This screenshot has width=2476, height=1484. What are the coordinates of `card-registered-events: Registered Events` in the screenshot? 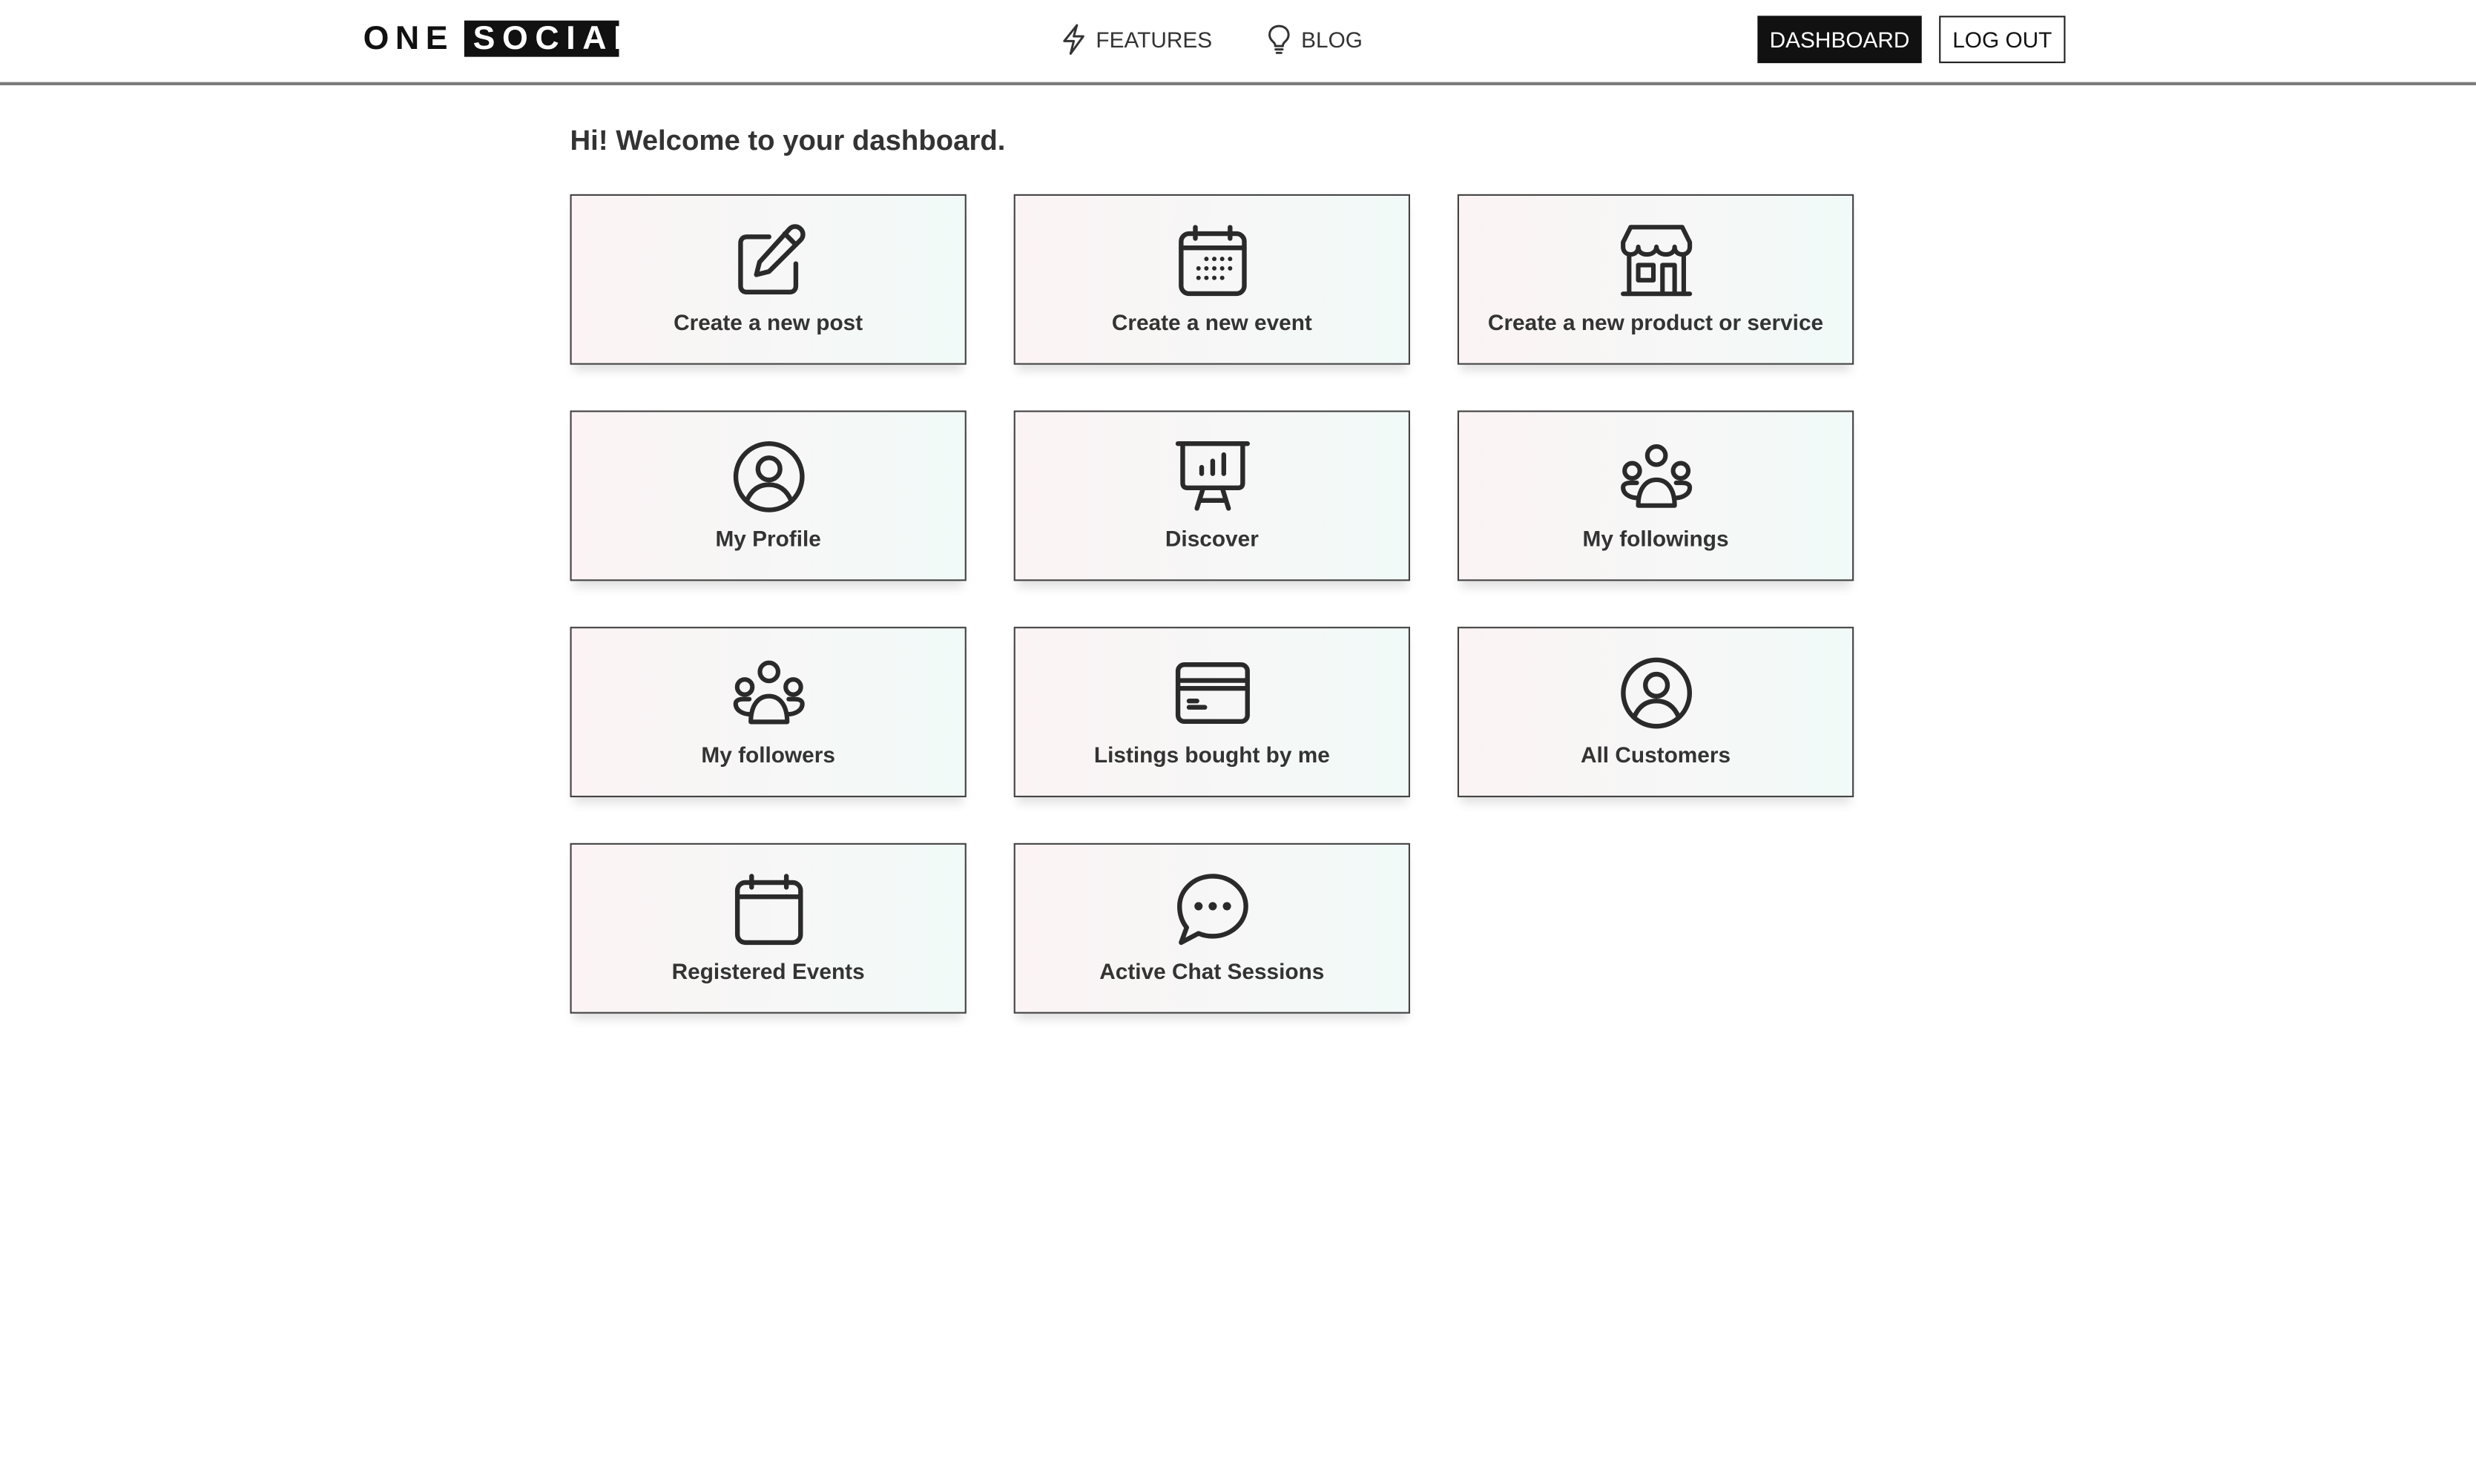 It's located at (768, 928).